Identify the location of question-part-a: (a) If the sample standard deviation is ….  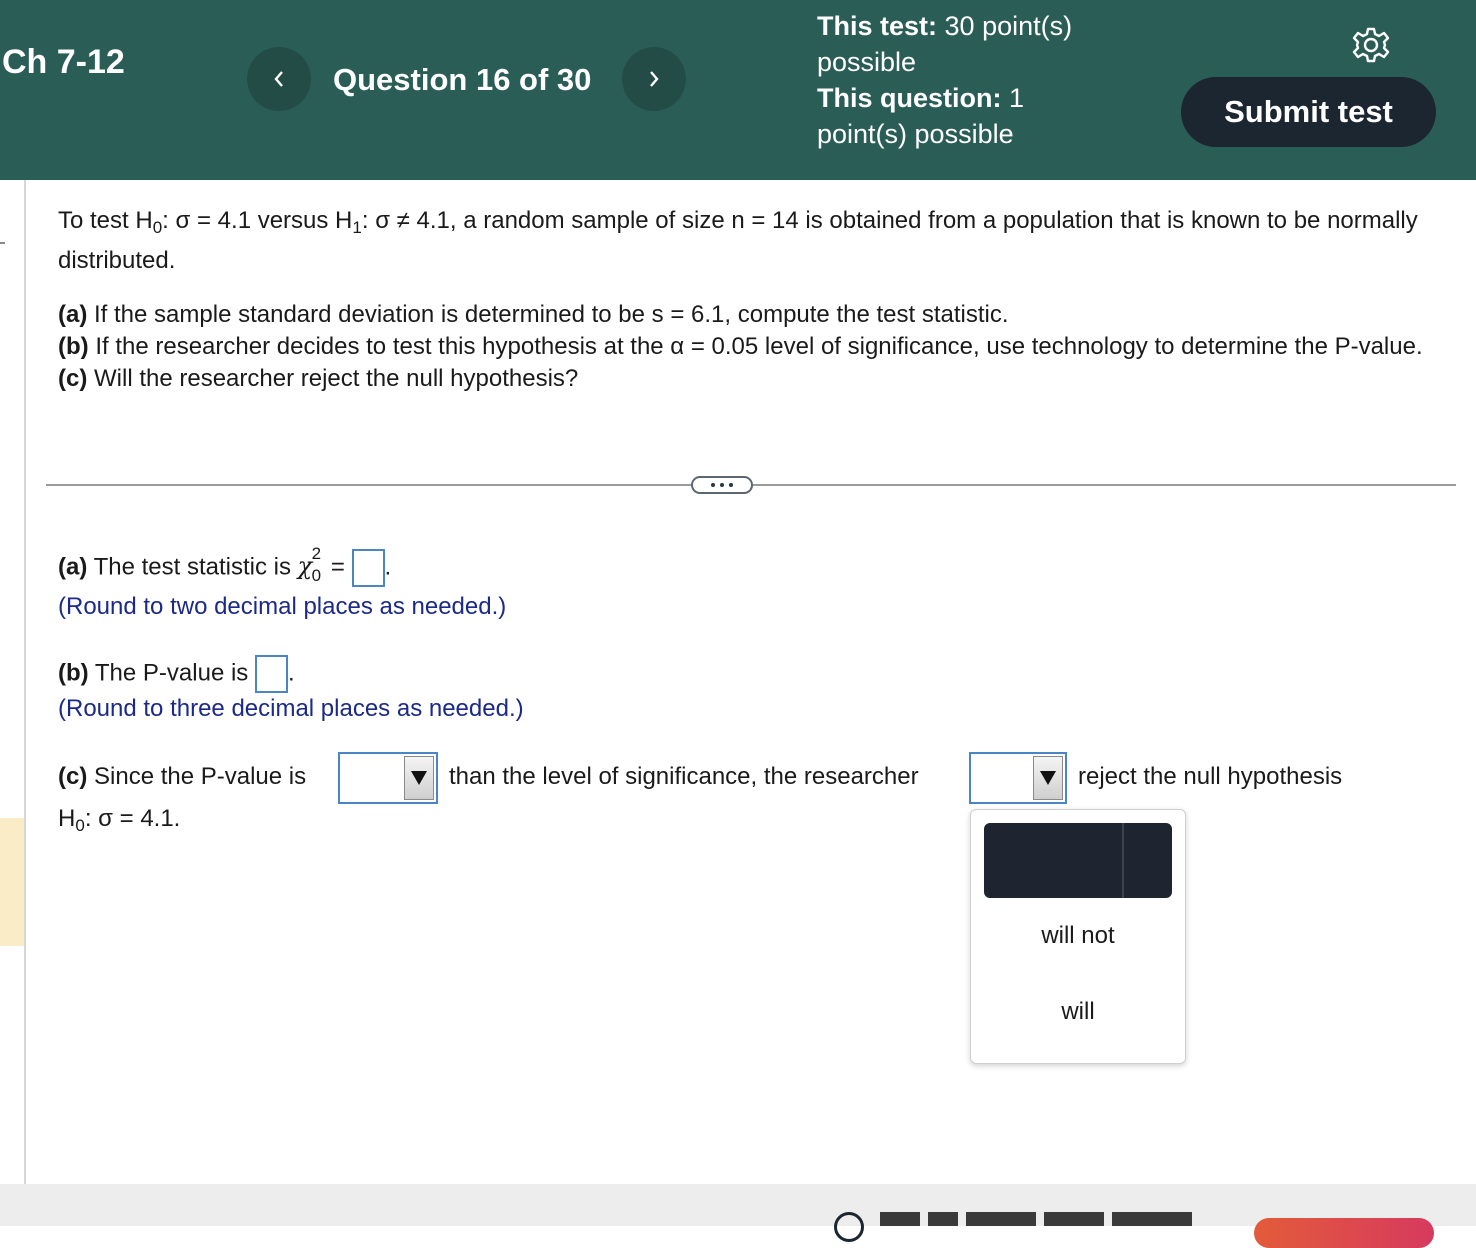
(533, 314).